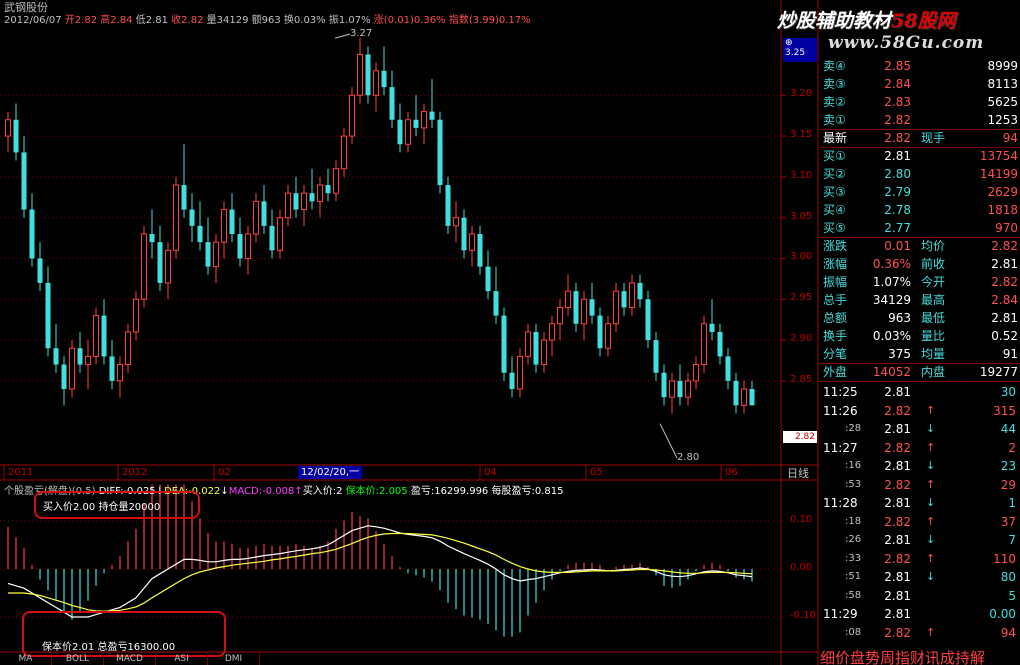  What do you see at coordinates (1002, 614) in the screenshot?
I see `tick-volume: 0.00` at bounding box center [1002, 614].